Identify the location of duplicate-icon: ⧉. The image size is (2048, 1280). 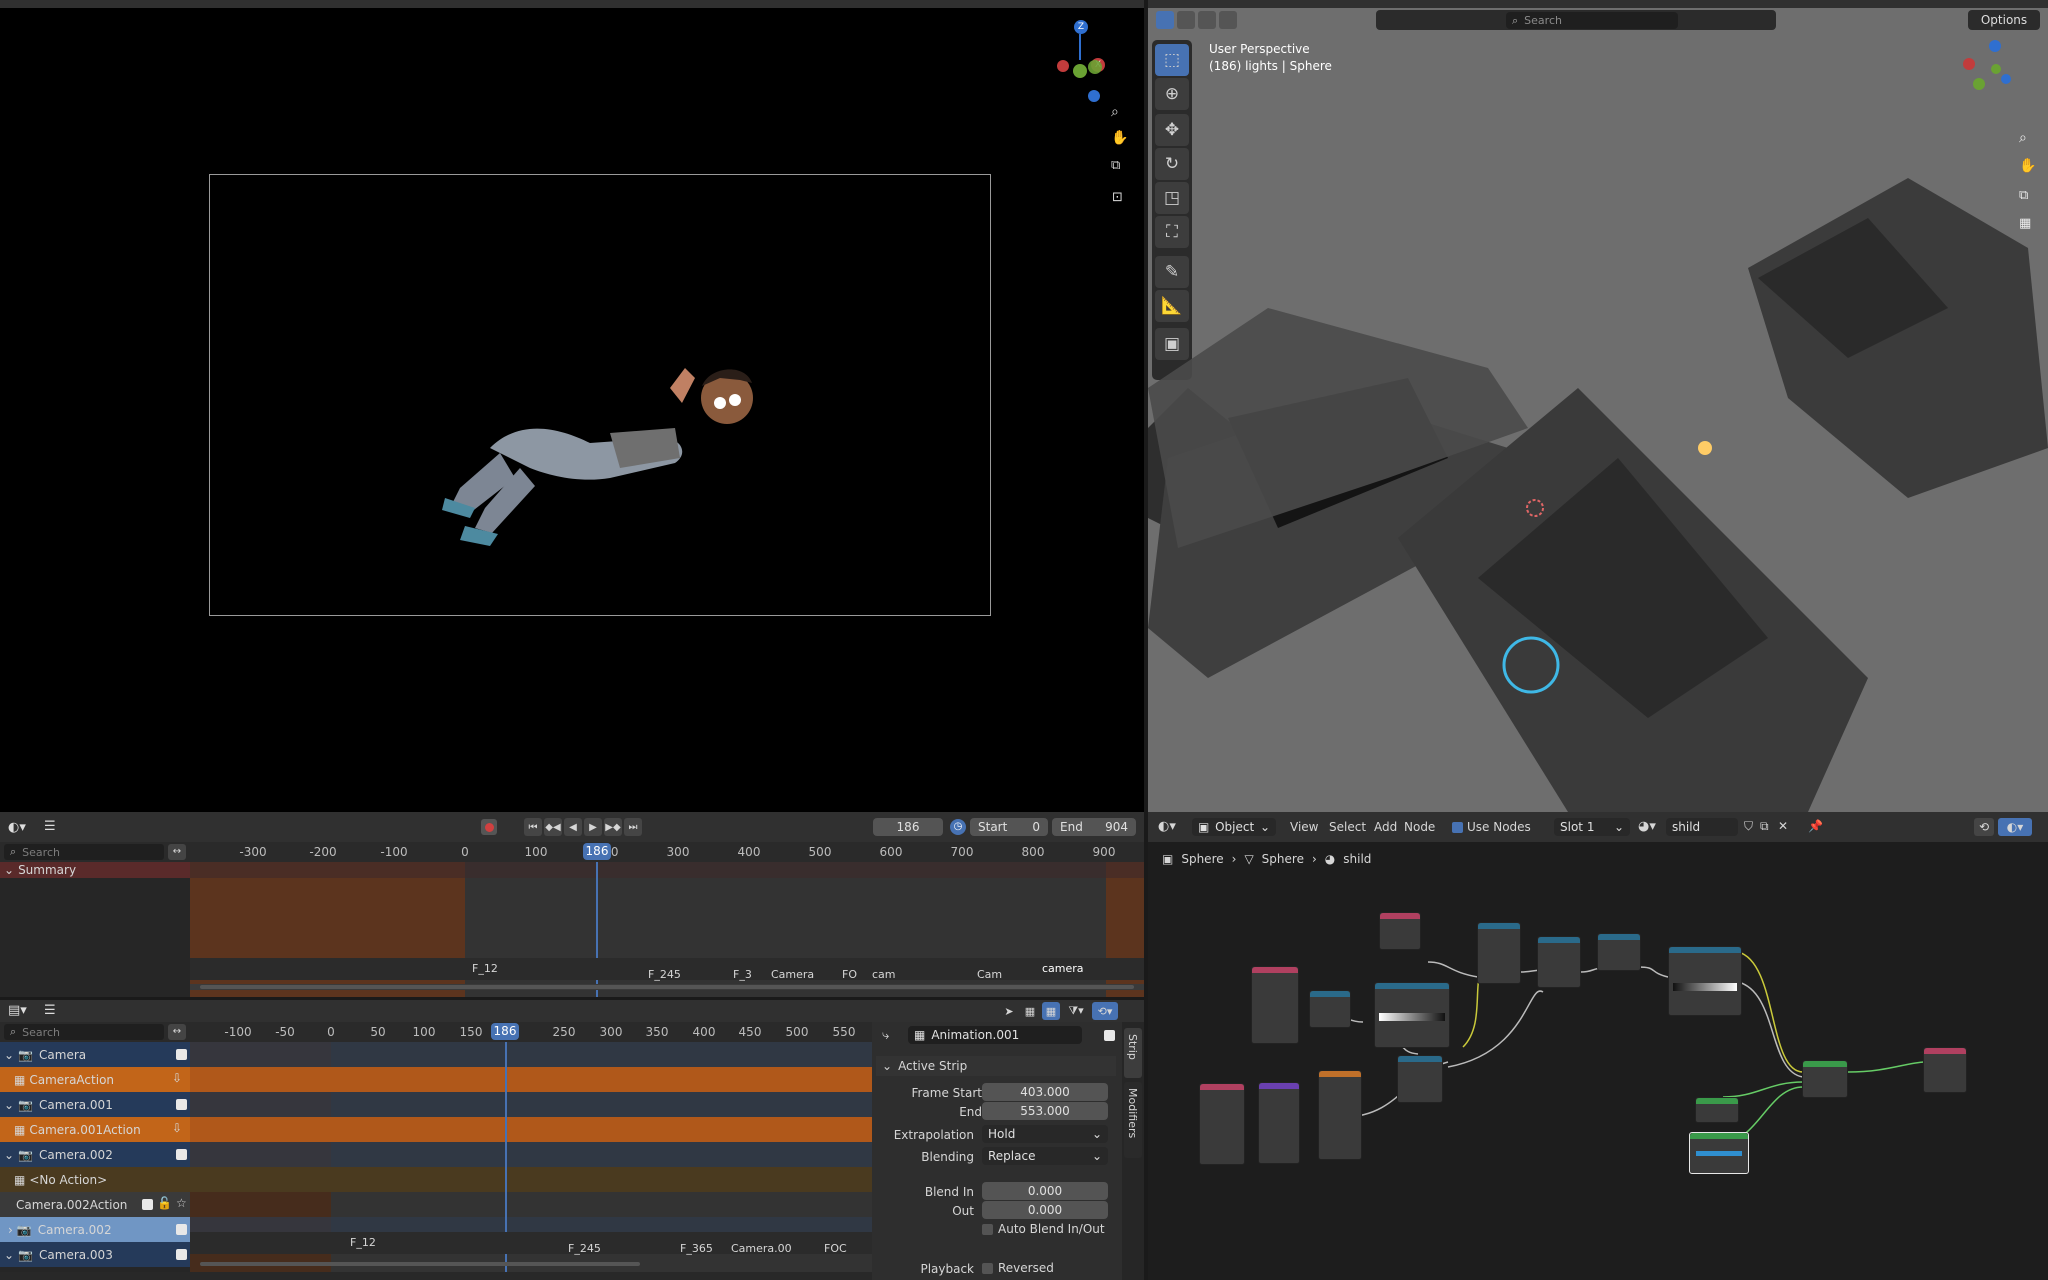
(1764, 826).